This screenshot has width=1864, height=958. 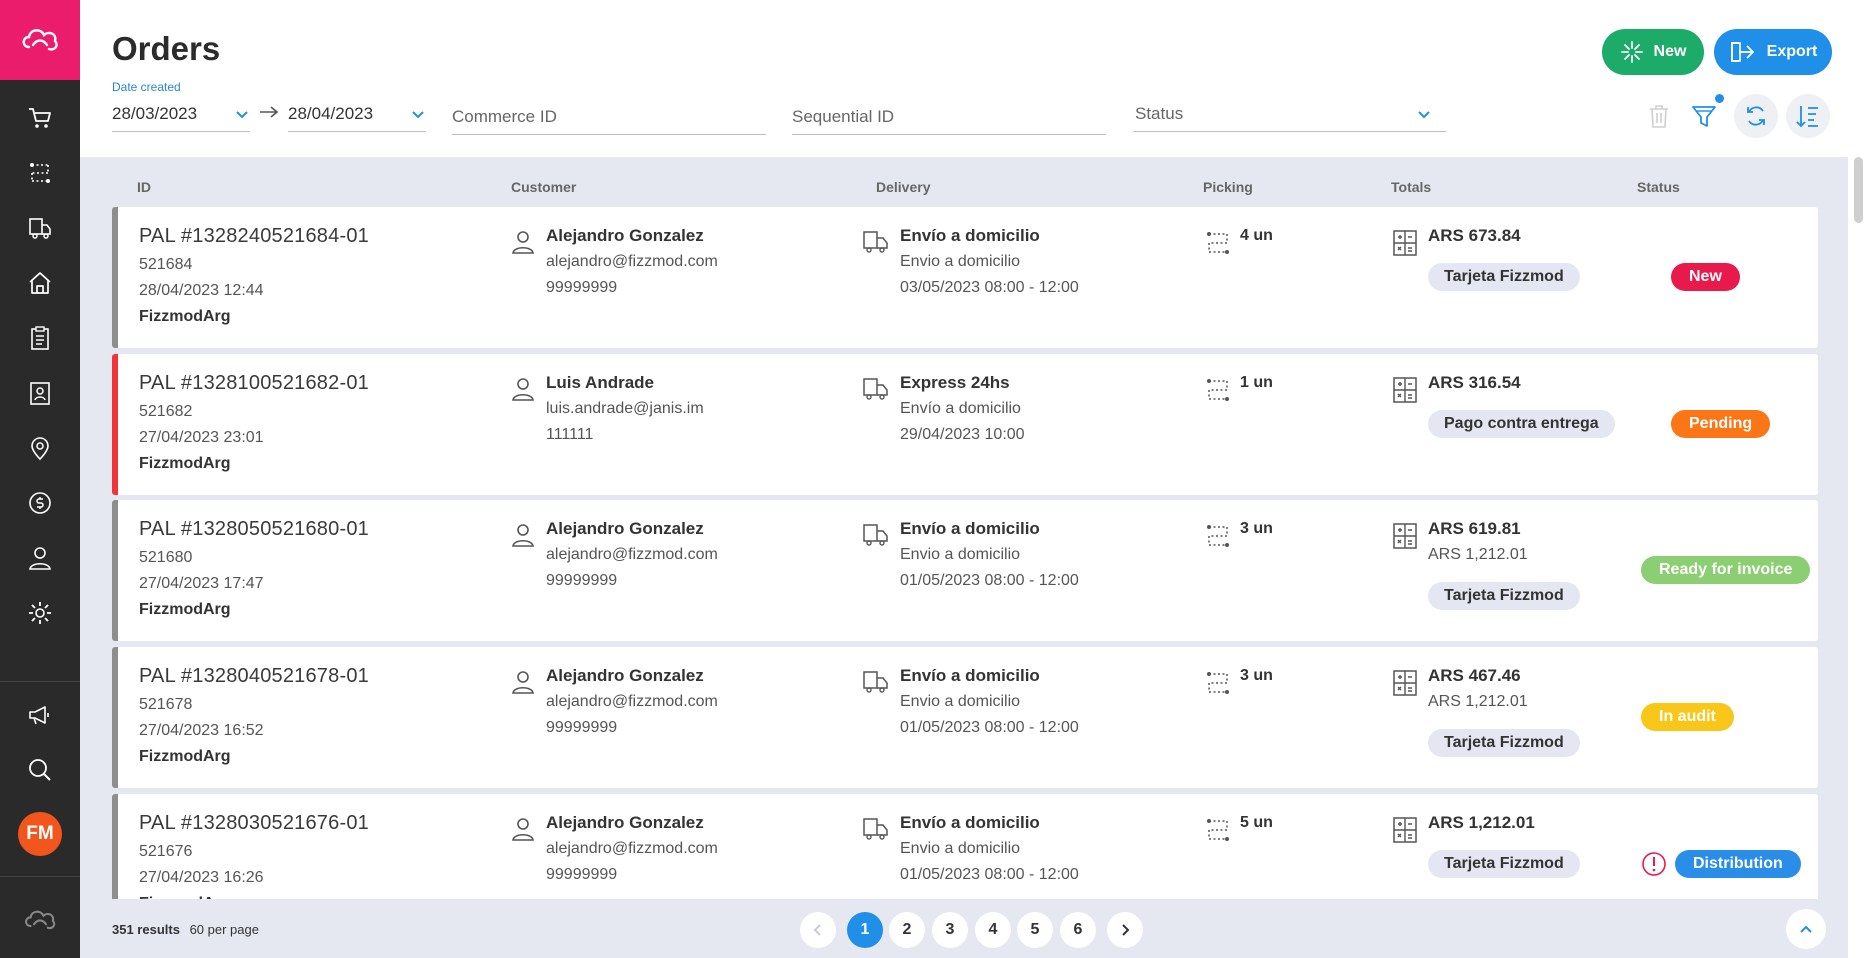 What do you see at coordinates (989, 874) in the screenshot?
I see `delivery-window: 01/05/2023 08:00 - 12:00` at bounding box center [989, 874].